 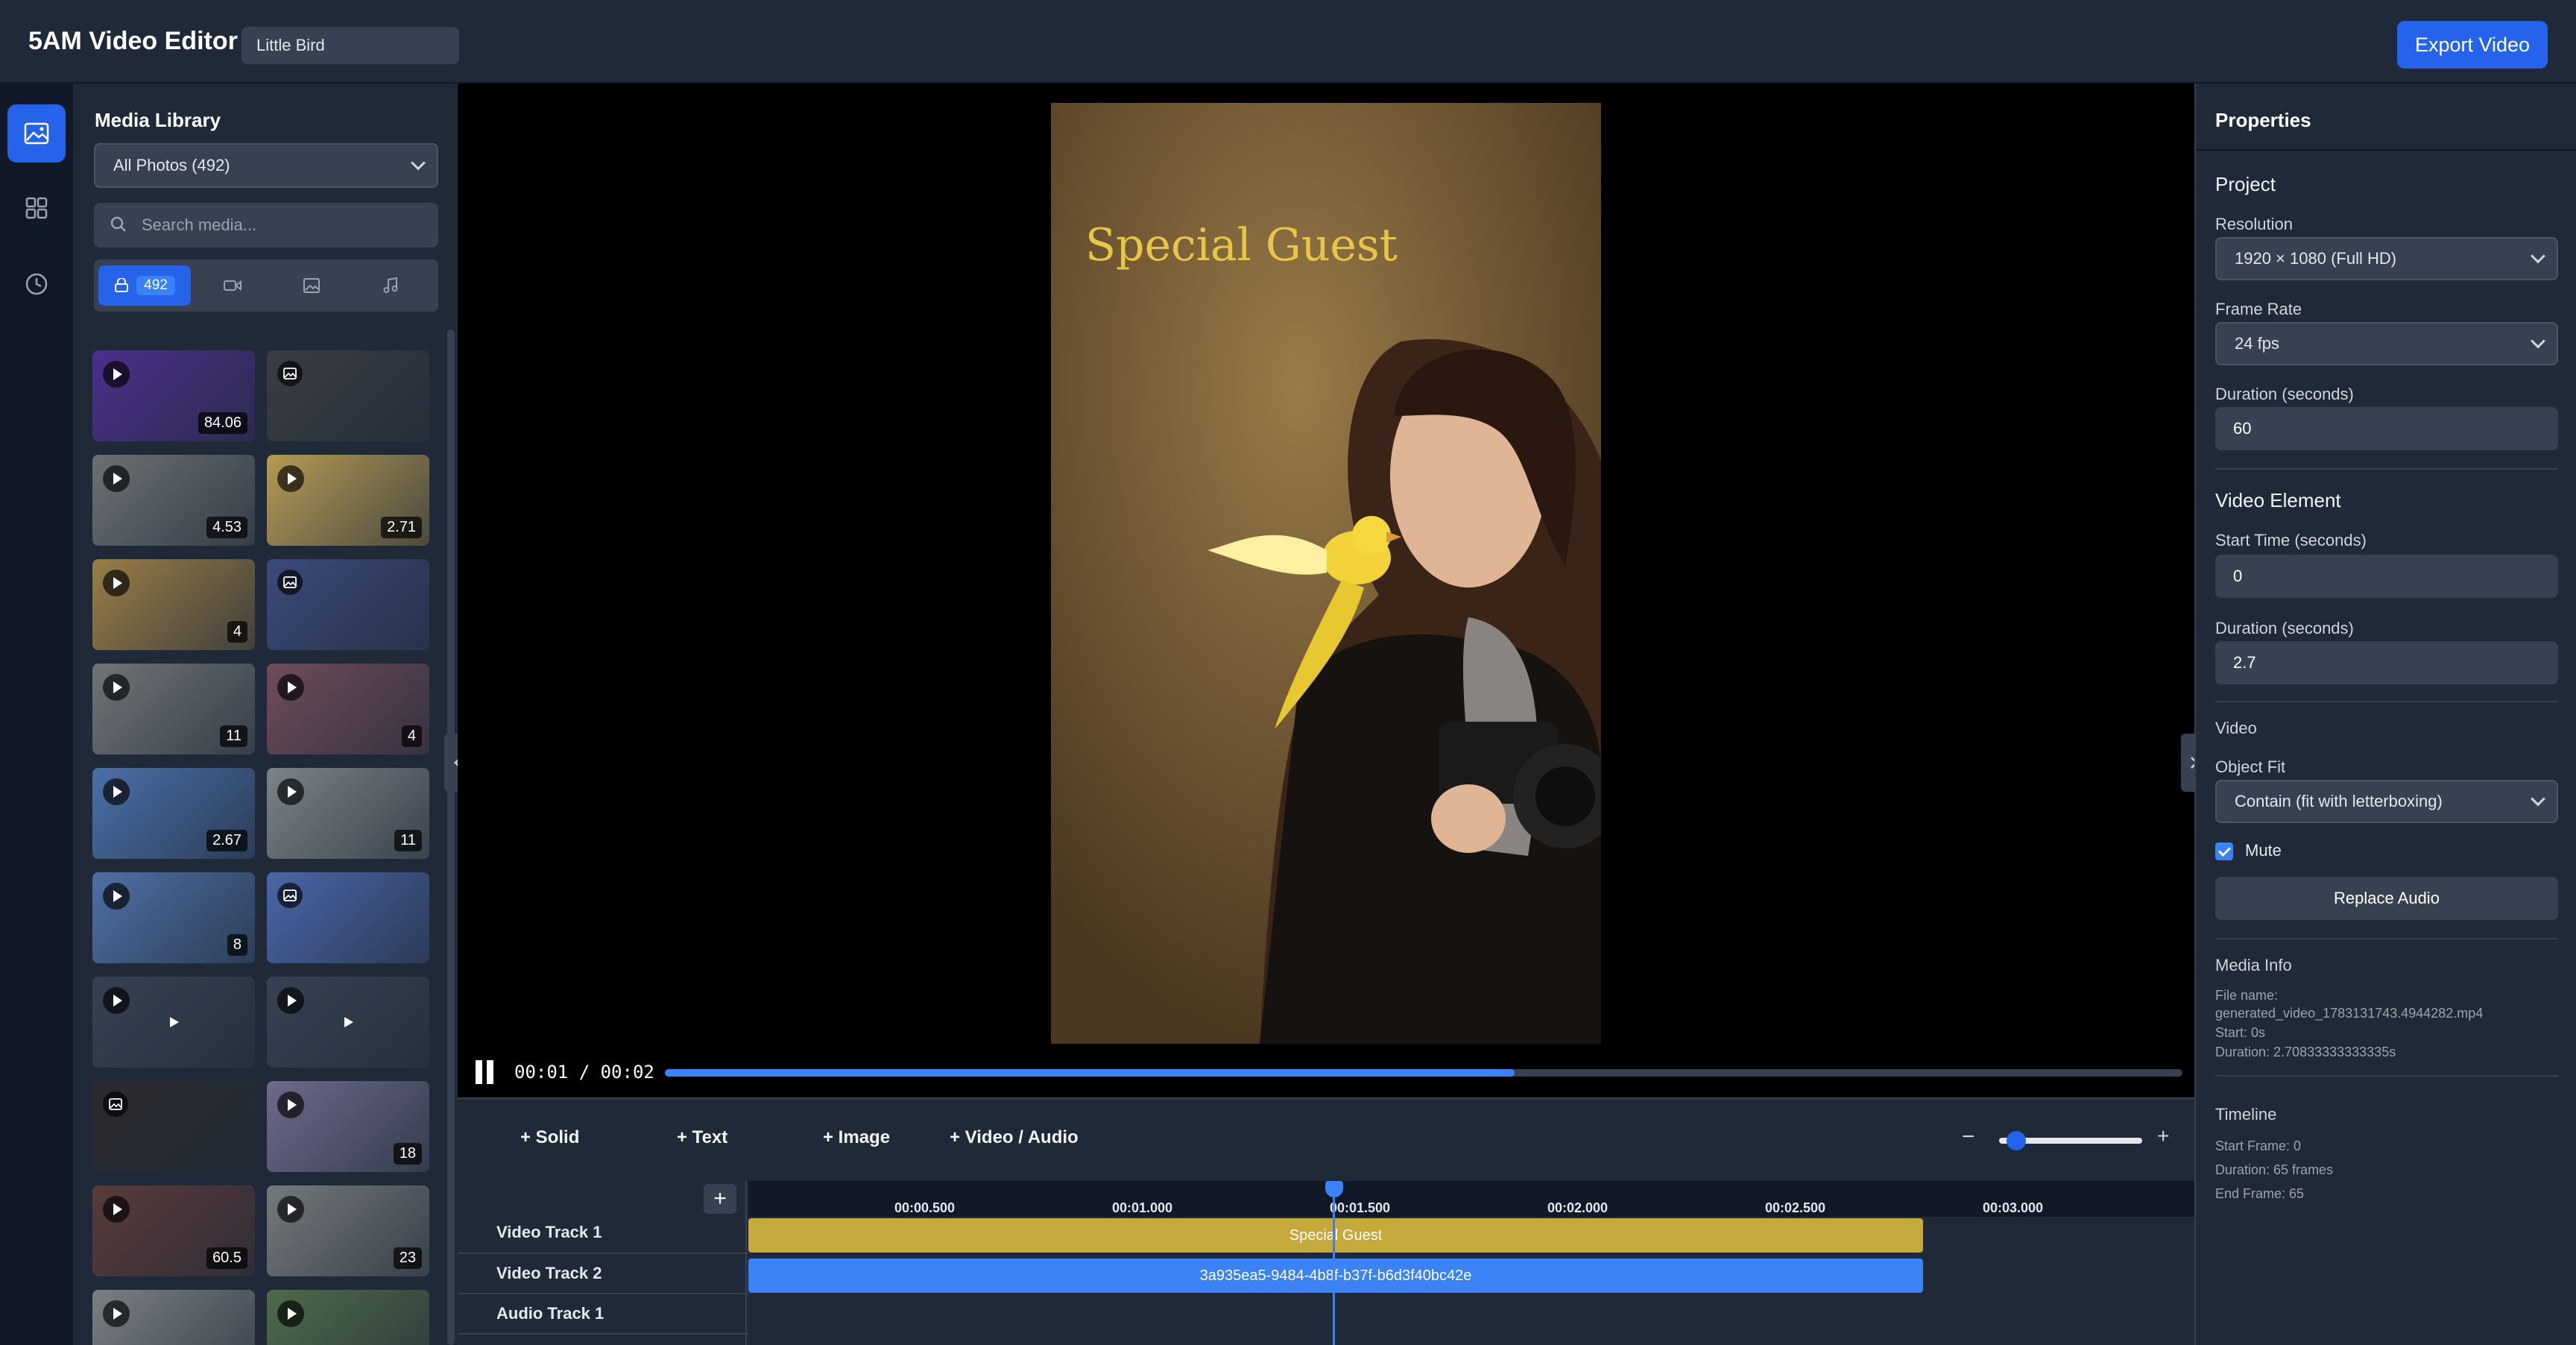 I want to click on image-icon, so click(x=290, y=373).